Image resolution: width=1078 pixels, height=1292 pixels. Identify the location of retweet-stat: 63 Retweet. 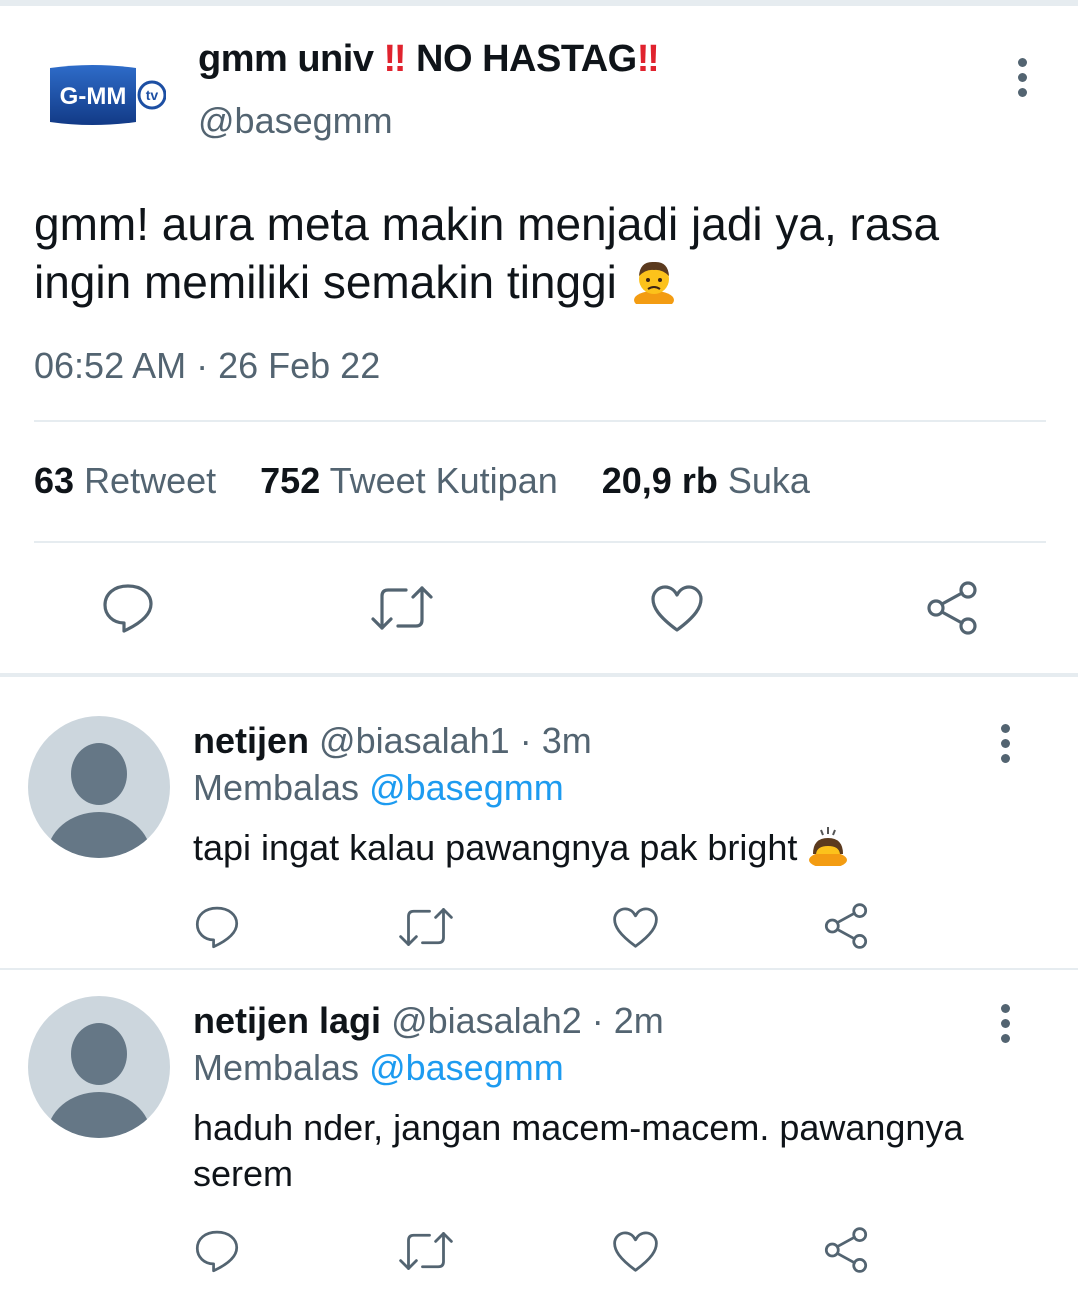
(125, 480).